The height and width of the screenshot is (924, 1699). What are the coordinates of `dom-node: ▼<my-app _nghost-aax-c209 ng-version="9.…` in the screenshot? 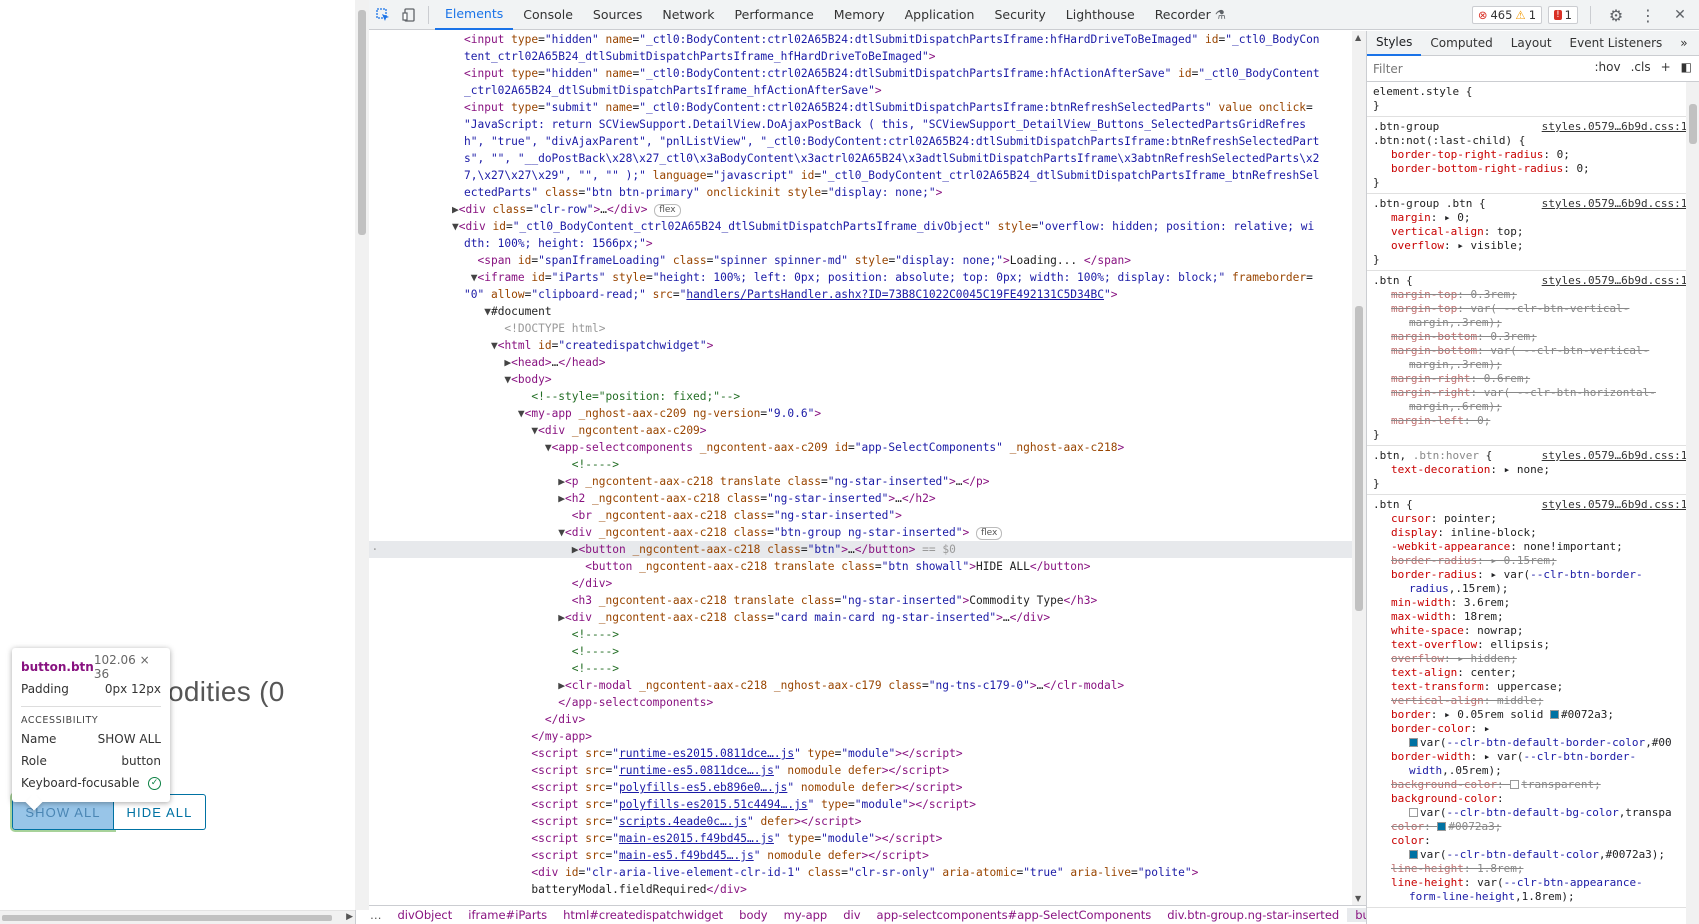 It's located at (854, 413).